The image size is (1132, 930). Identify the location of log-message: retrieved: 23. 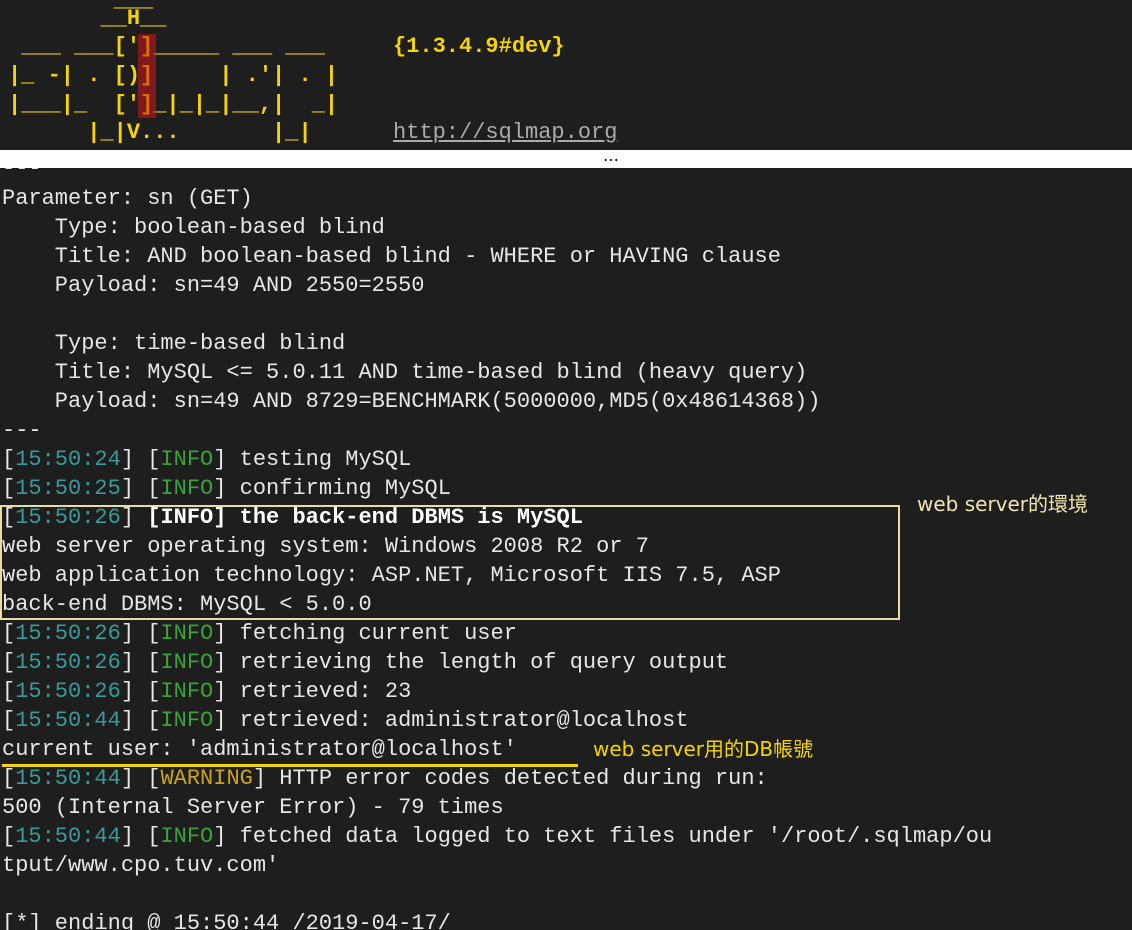
(319, 691).